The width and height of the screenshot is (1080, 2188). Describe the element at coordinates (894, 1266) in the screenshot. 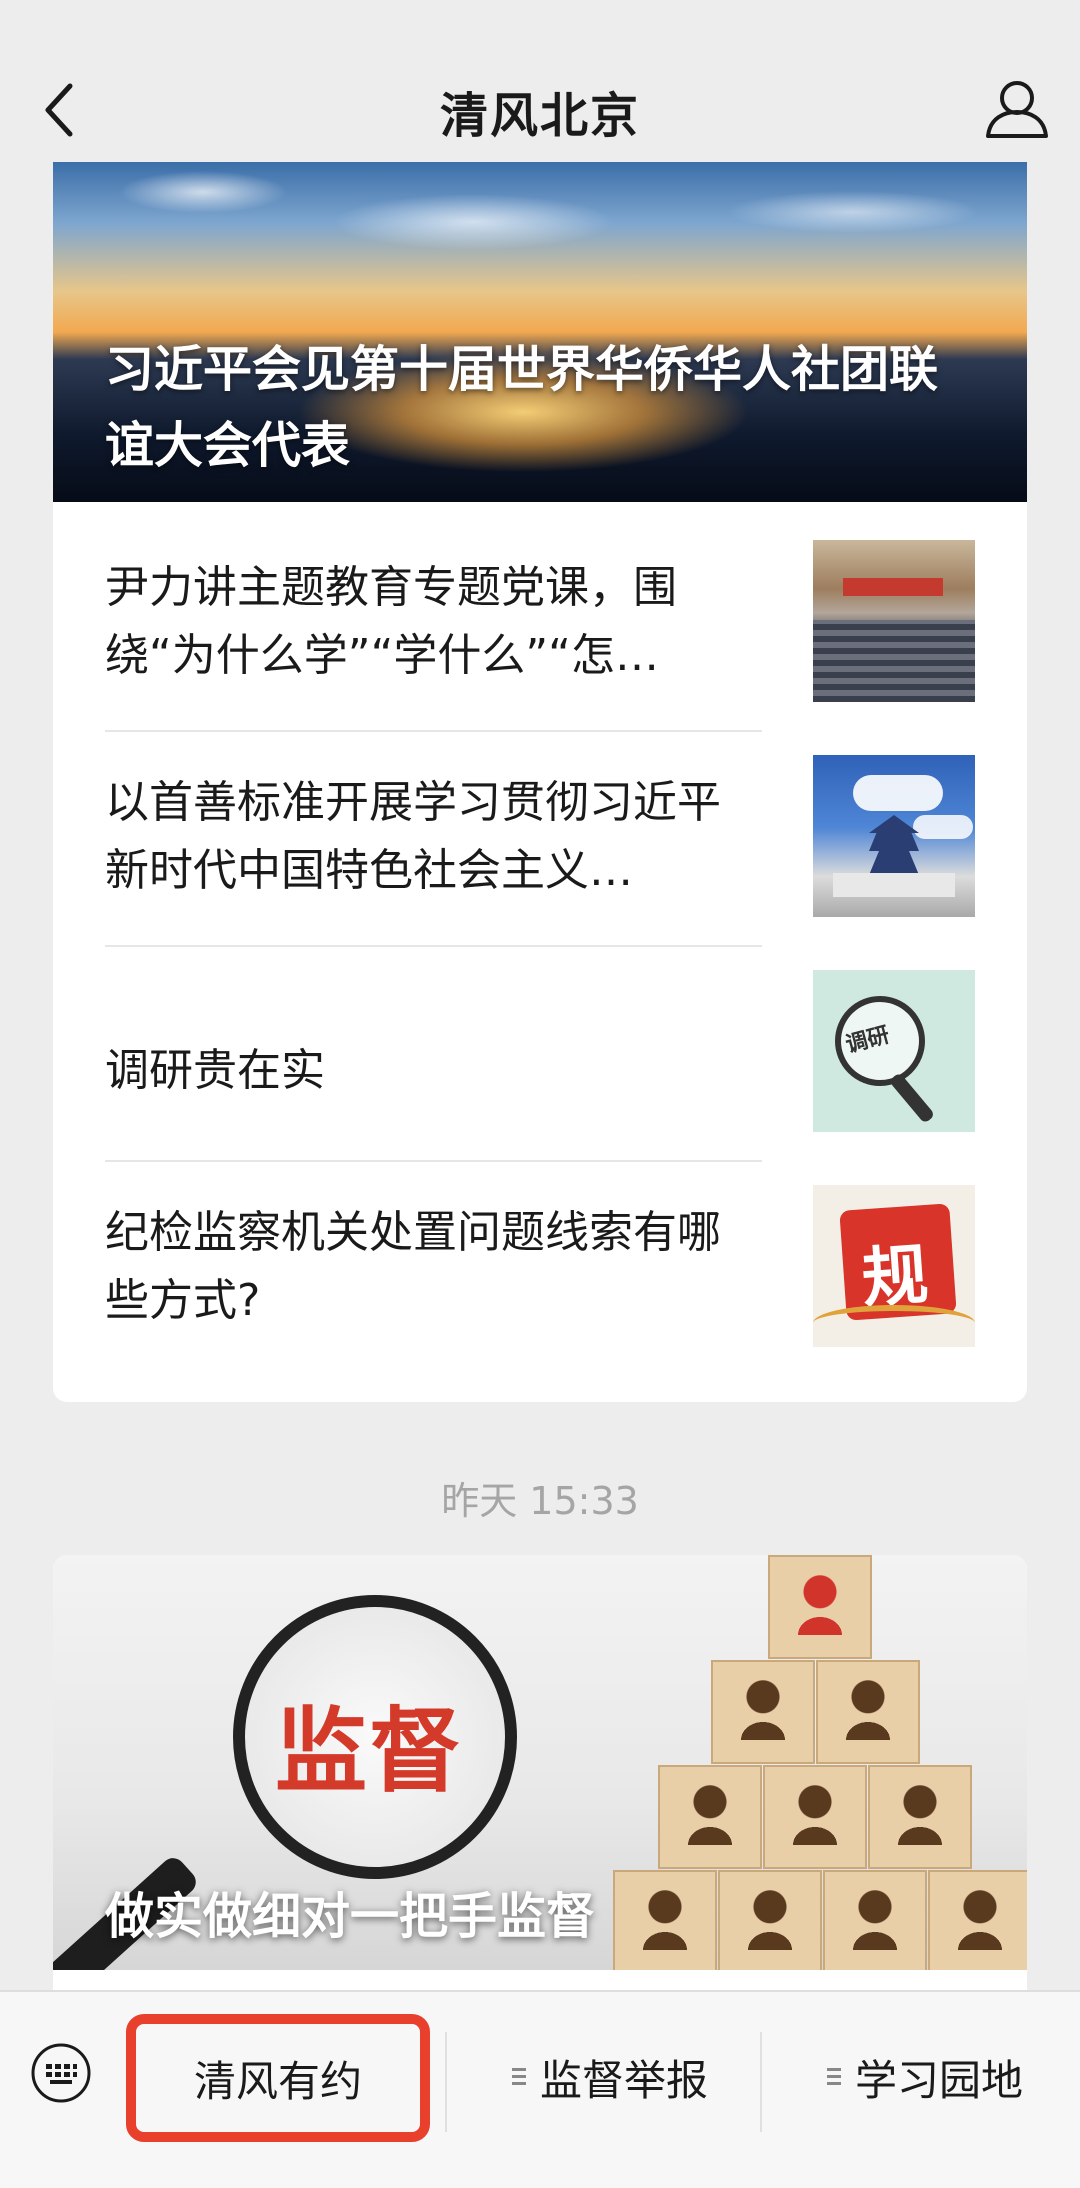

I see `list-item-thumbnail: 规` at that location.